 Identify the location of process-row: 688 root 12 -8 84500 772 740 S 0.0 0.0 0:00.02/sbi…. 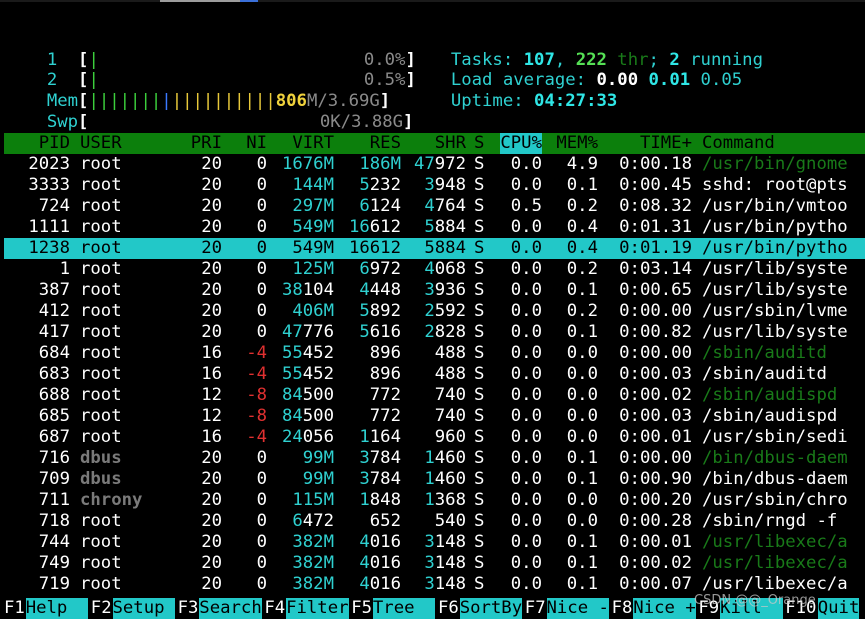
(434, 395).